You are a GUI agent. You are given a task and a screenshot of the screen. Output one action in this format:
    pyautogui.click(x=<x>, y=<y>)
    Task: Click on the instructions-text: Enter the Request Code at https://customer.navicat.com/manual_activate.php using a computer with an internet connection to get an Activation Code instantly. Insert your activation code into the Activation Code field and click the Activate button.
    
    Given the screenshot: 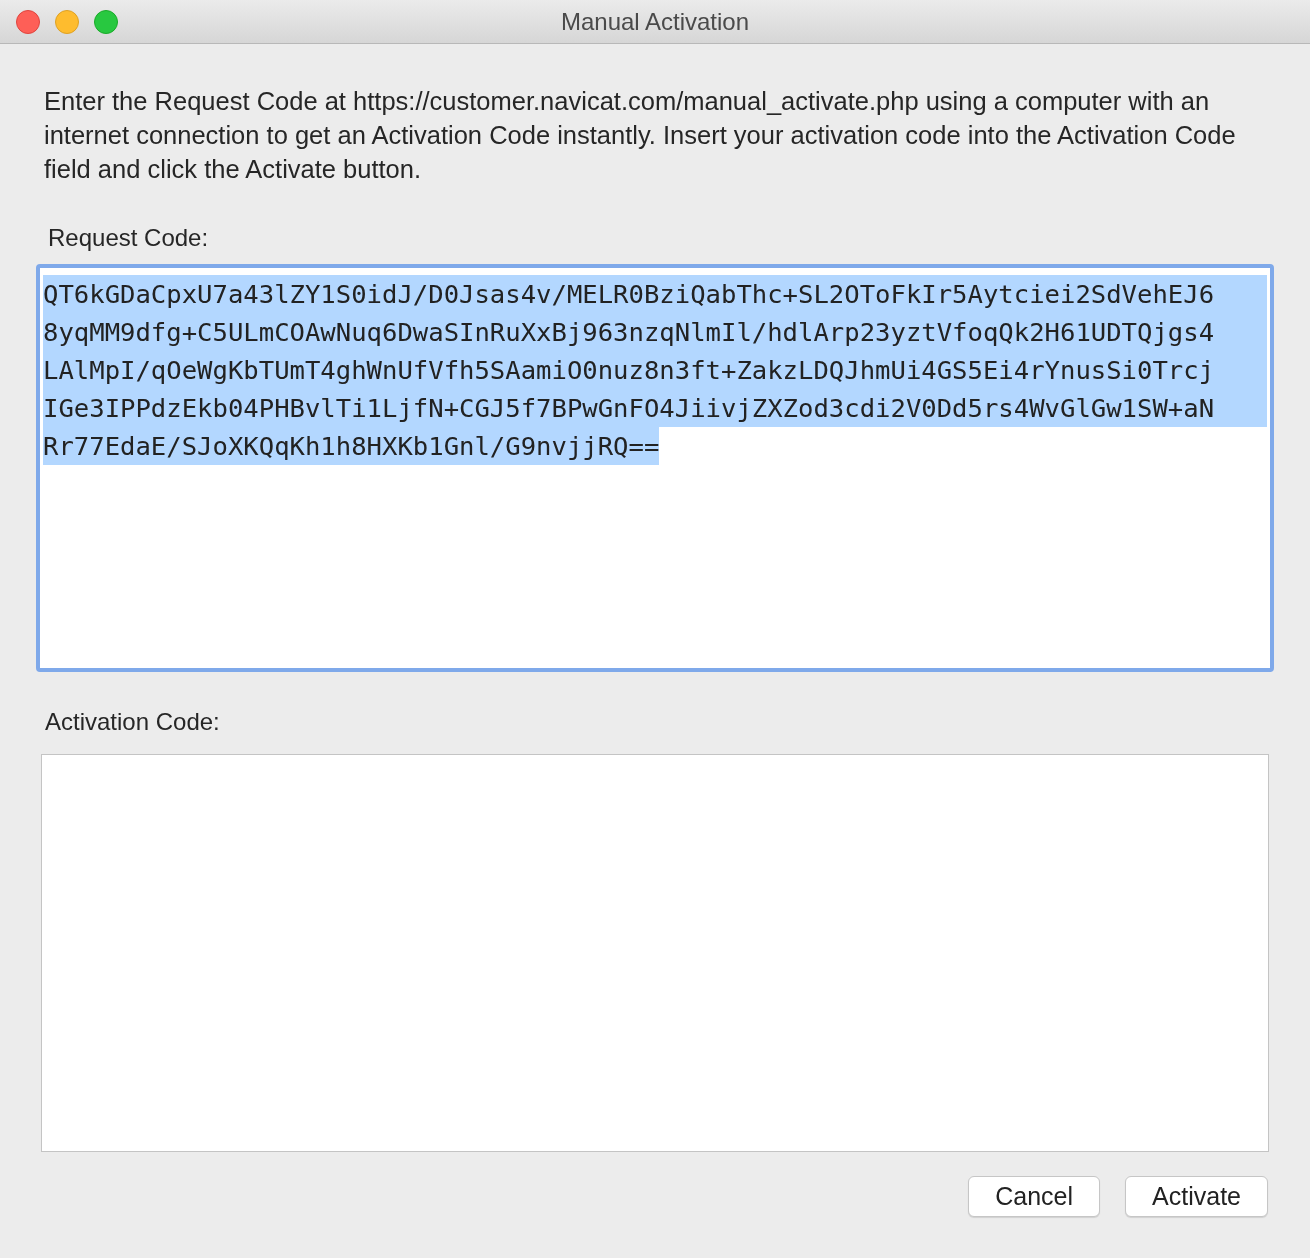 What is the action you would take?
    pyautogui.click(x=640, y=135)
    